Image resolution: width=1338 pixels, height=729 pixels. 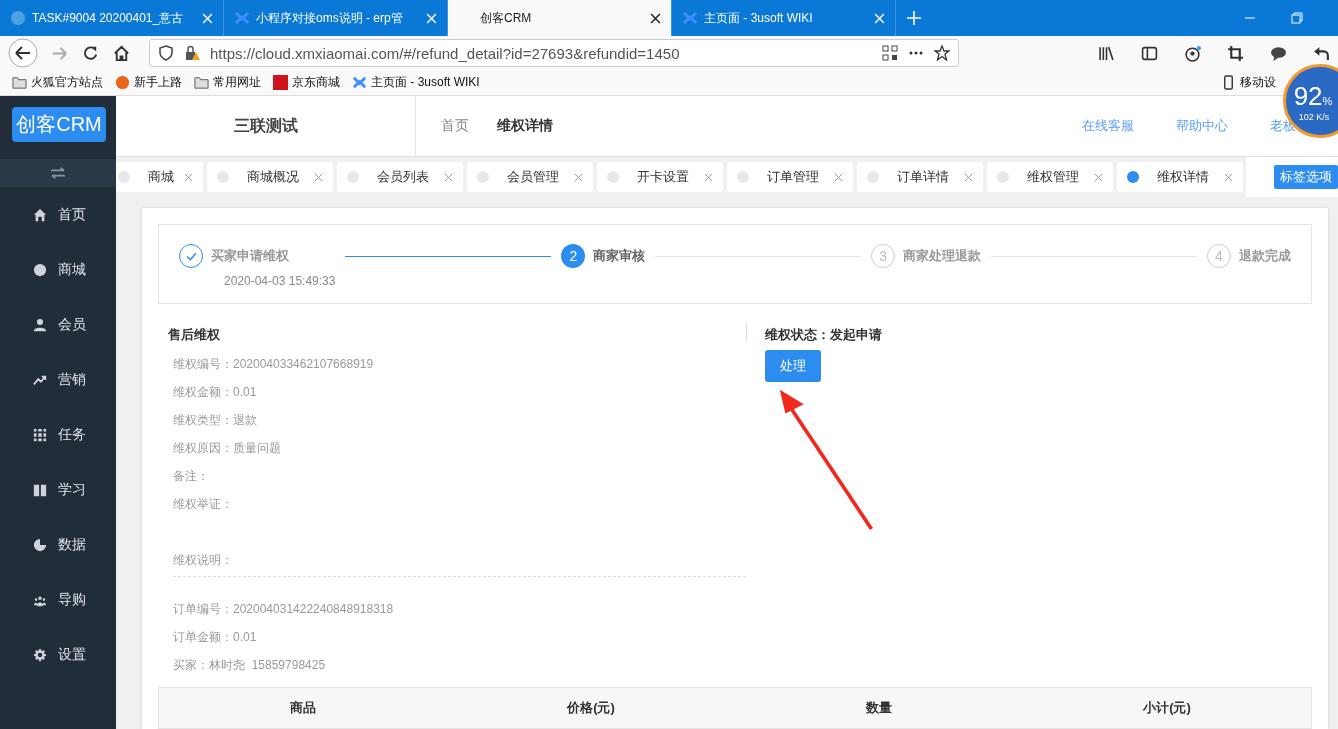 I want to click on sidebar-item: 商城, so click(x=58, y=269).